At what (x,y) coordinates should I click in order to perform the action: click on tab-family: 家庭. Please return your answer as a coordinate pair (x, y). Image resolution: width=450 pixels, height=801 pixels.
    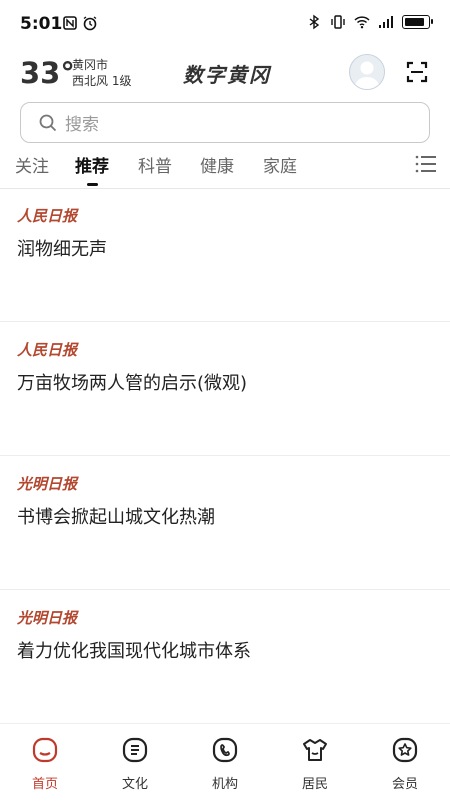
    Looking at the image, I should click on (280, 164).